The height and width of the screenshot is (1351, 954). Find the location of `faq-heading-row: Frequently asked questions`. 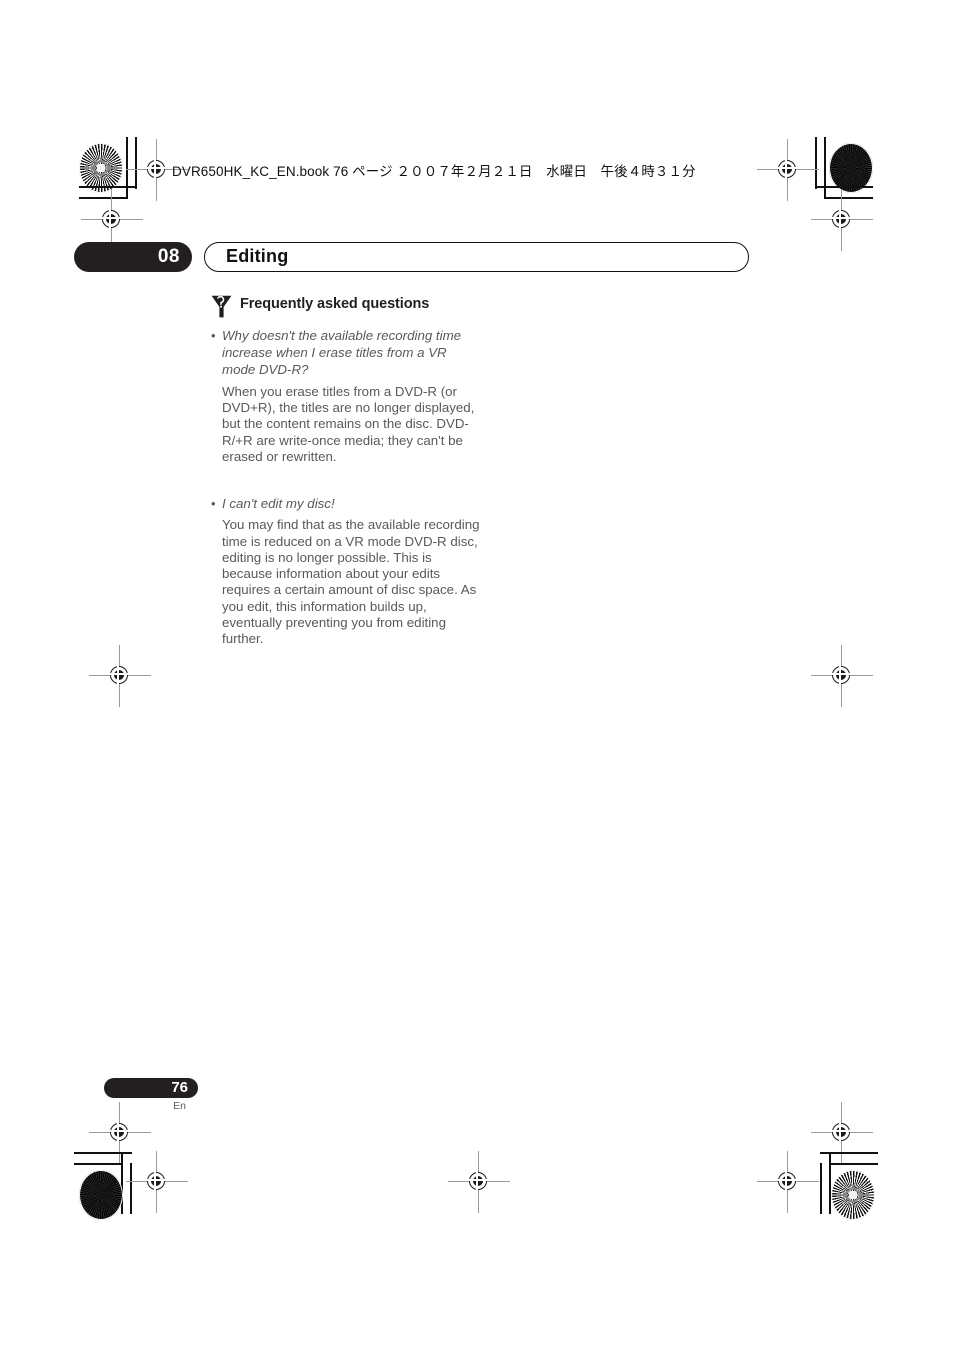

faq-heading-row: Frequently asked questions is located at coordinates (346, 306).